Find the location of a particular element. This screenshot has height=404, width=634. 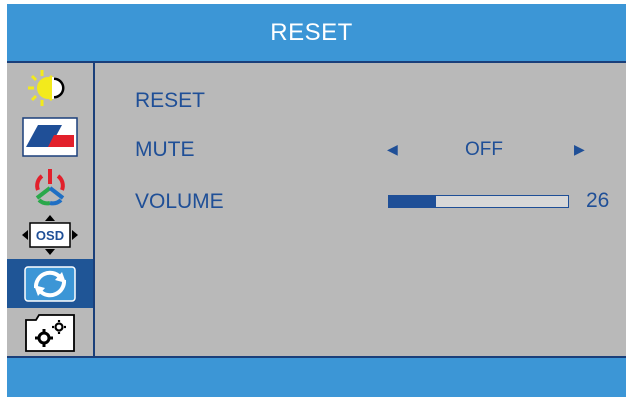

volume-slider is located at coordinates (478, 201).